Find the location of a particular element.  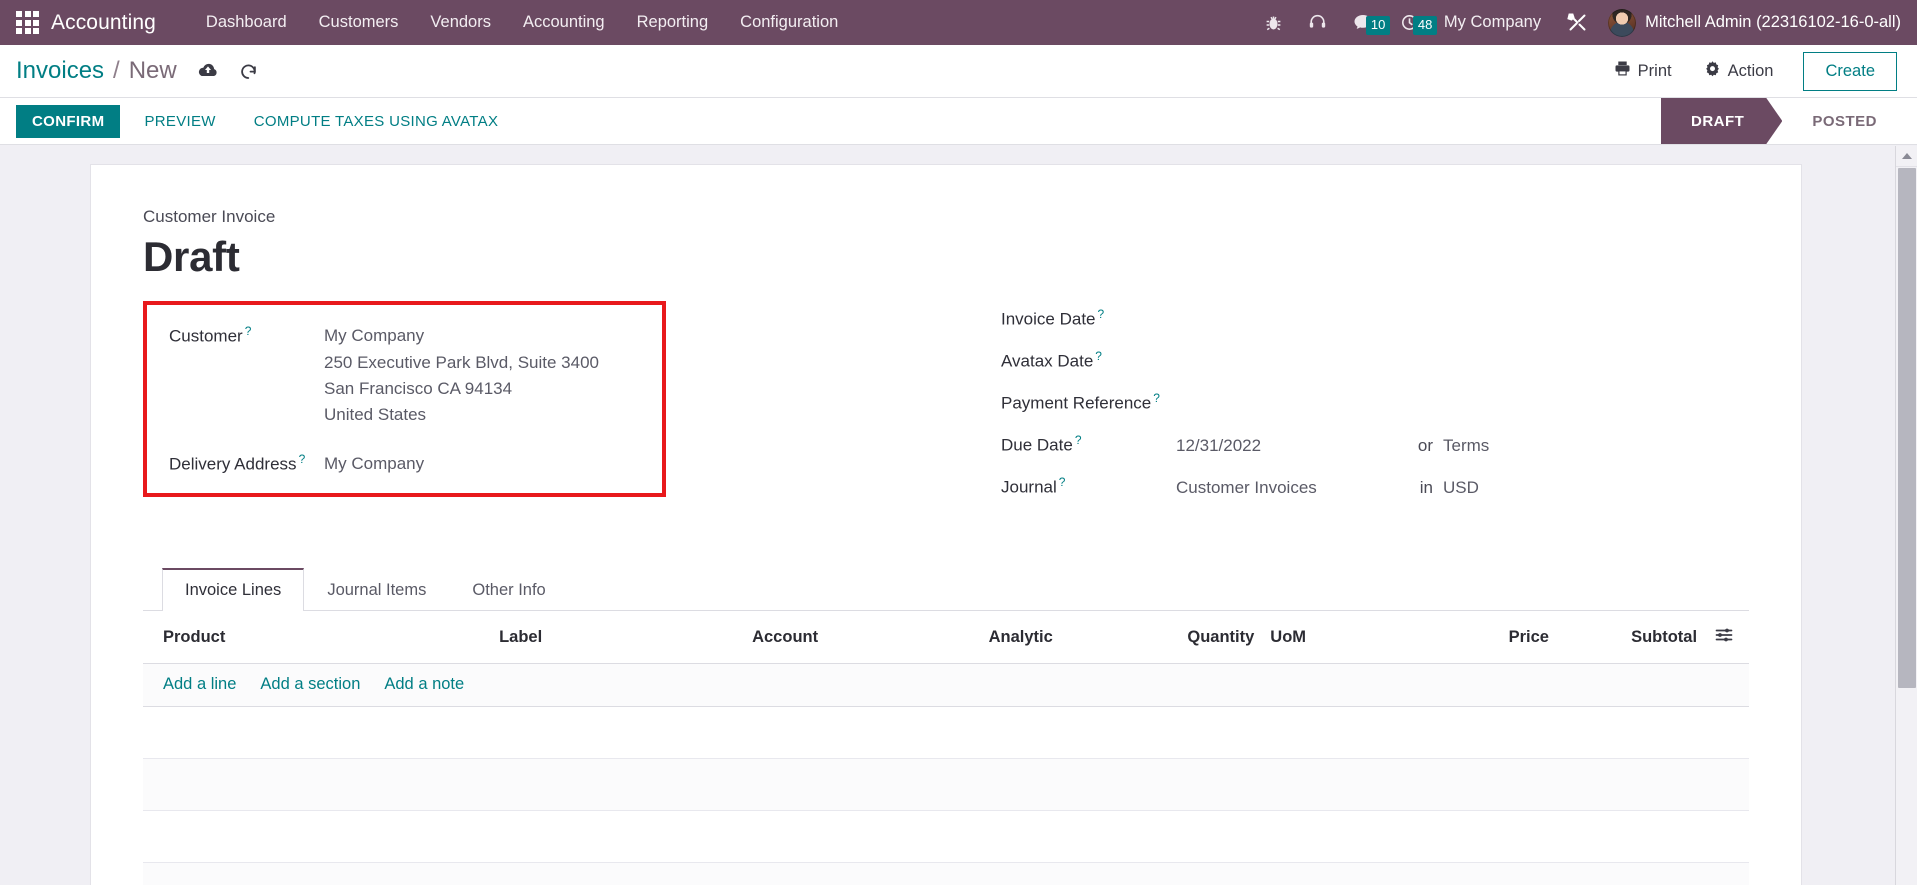

avatar is located at coordinates (1622, 22).